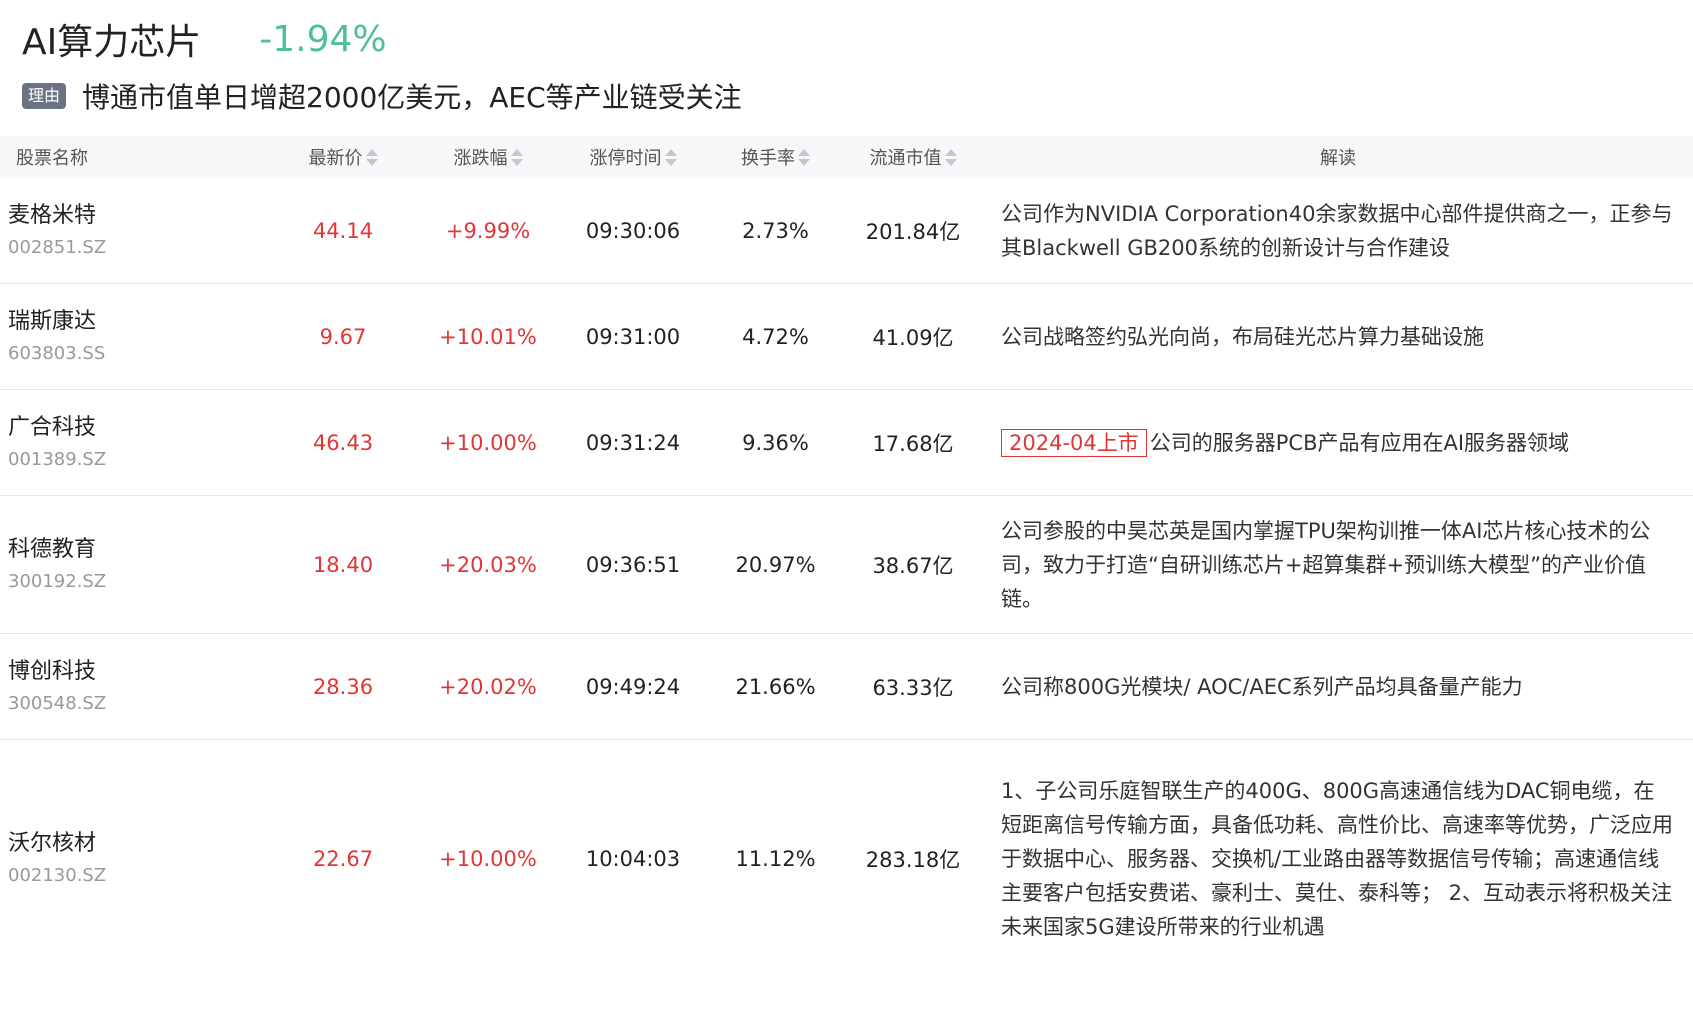  What do you see at coordinates (138, 216) in the screenshot?
I see `stock-name: 麦格米特` at bounding box center [138, 216].